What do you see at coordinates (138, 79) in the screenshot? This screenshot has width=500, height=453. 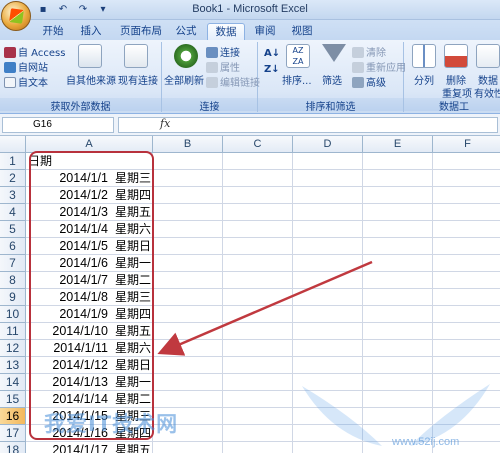 I see `existing-connections-button: 现有连接` at bounding box center [138, 79].